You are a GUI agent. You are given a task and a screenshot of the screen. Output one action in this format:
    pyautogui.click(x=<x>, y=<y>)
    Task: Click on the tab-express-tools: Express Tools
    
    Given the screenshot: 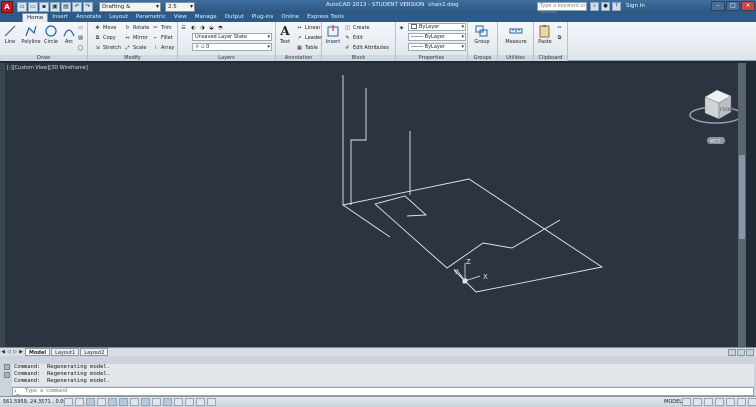 What is the action you would take?
    pyautogui.click(x=325, y=17)
    